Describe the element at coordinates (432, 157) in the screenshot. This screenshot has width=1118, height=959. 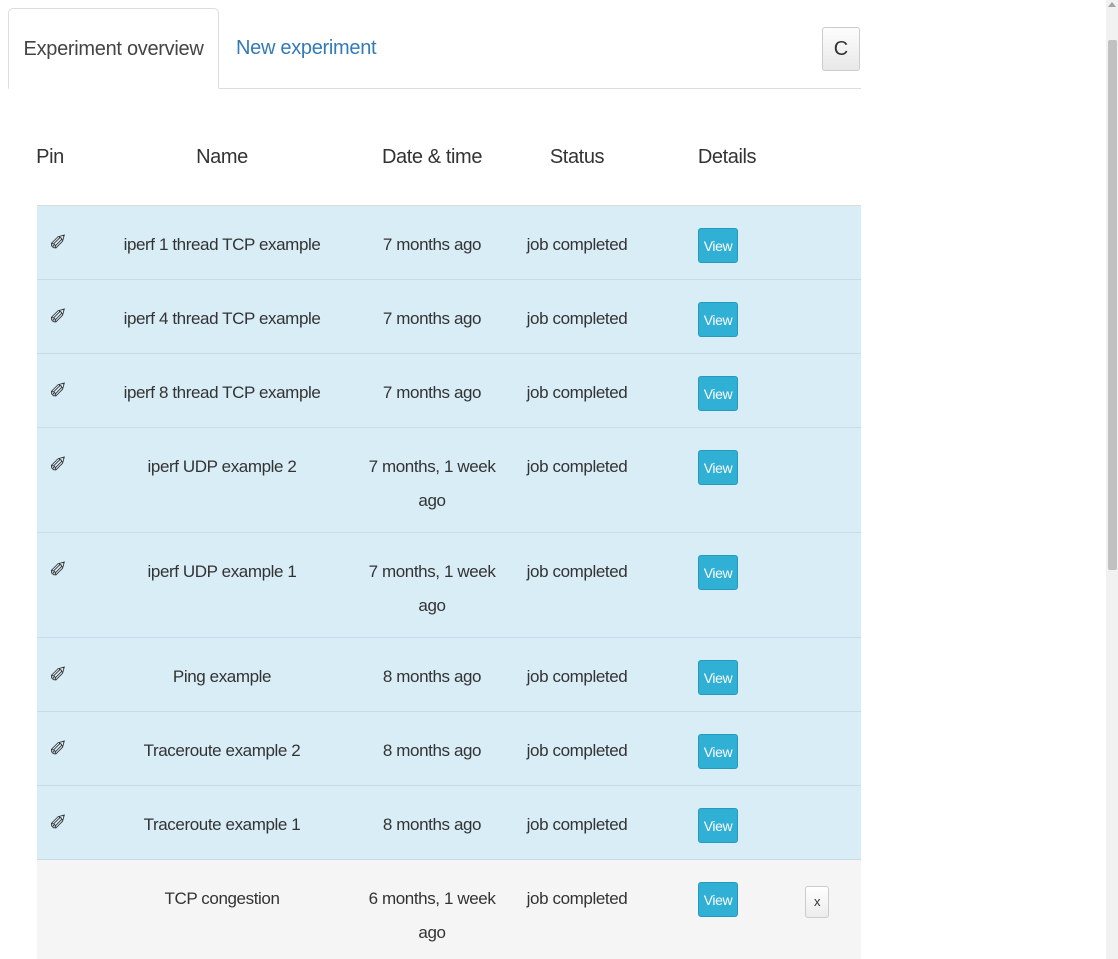
I see `header-date: Date & time` at that location.